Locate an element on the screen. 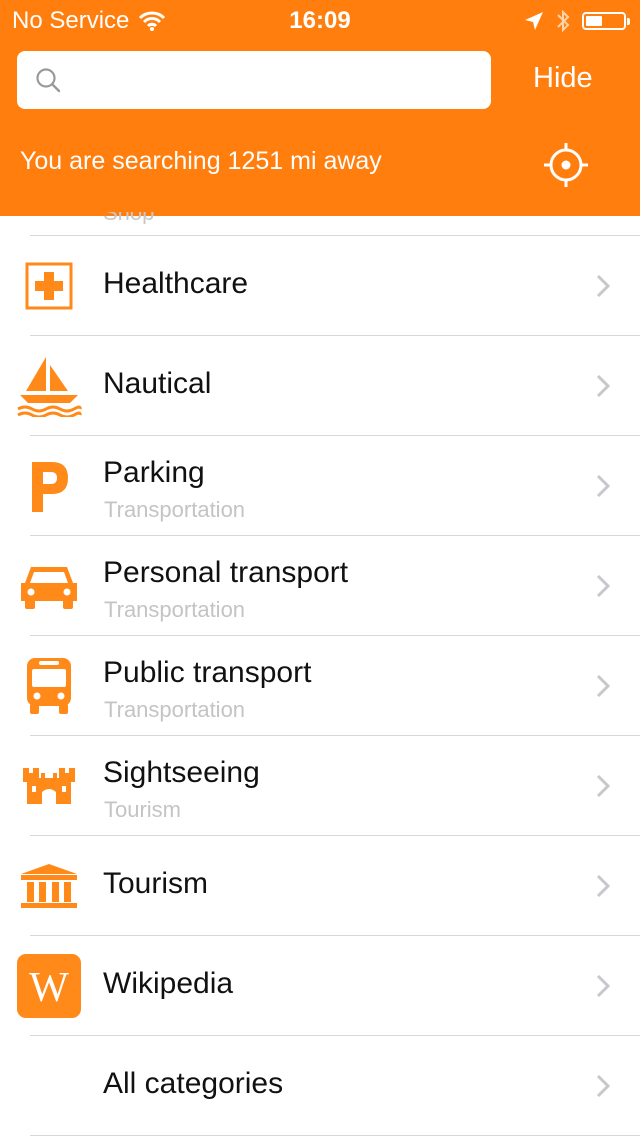 Image resolution: width=640 pixels, height=1136 pixels. svg-text: W is located at coordinates (49, 988).